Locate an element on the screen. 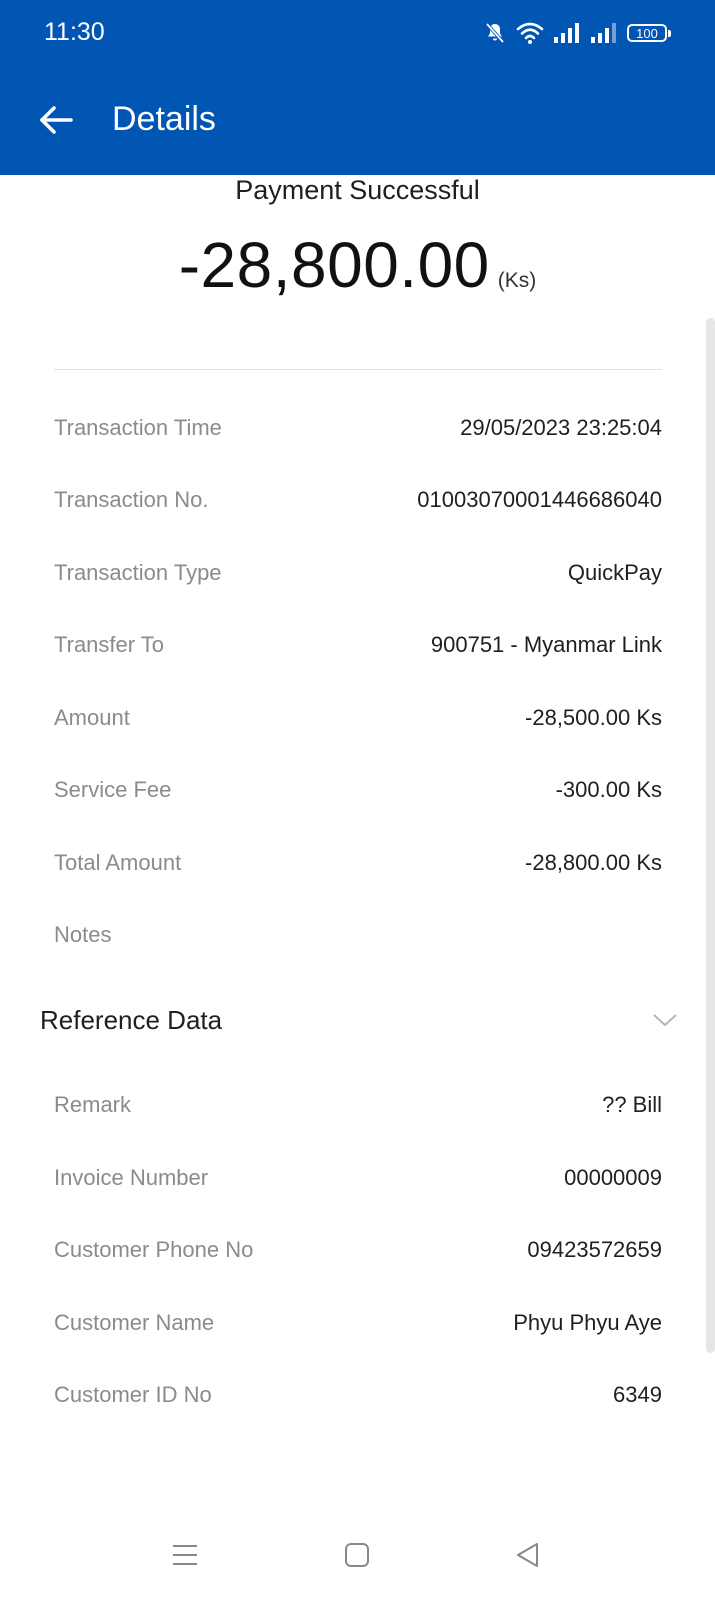 The image size is (715, 1601). divider is located at coordinates (358, 369).